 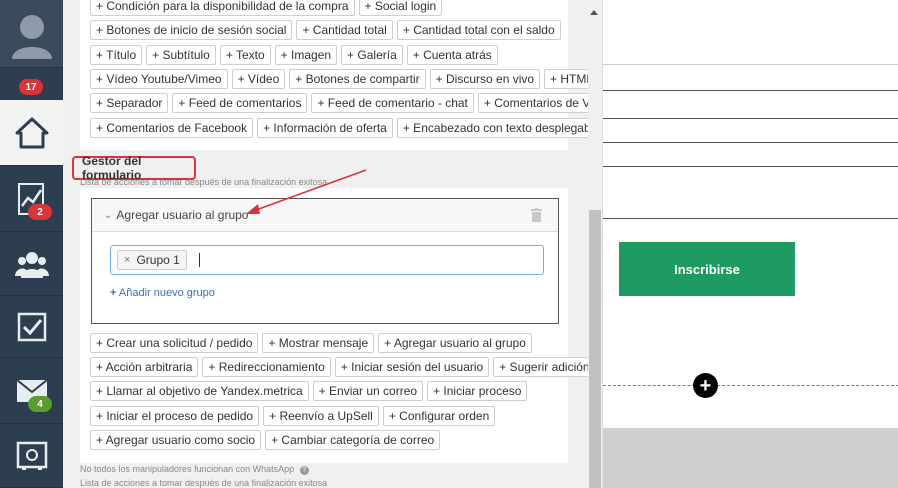 What do you see at coordinates (31, 87) in the screenshot?
I see `notifications-badge: 17` at bounding box center [31, 87].